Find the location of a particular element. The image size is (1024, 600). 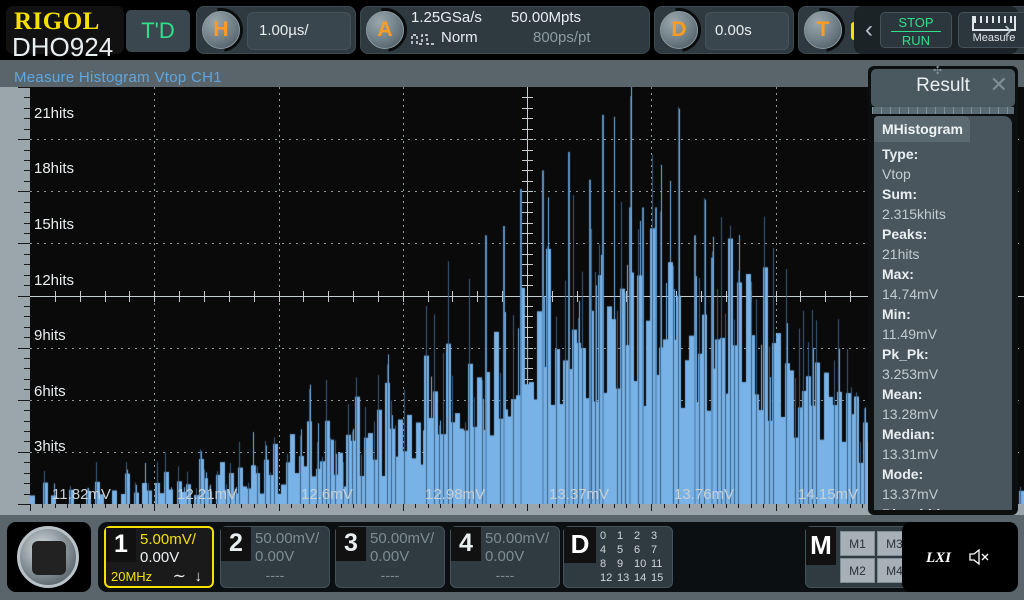

acquire-knob-icon: A is located at coordinates (385, 30).